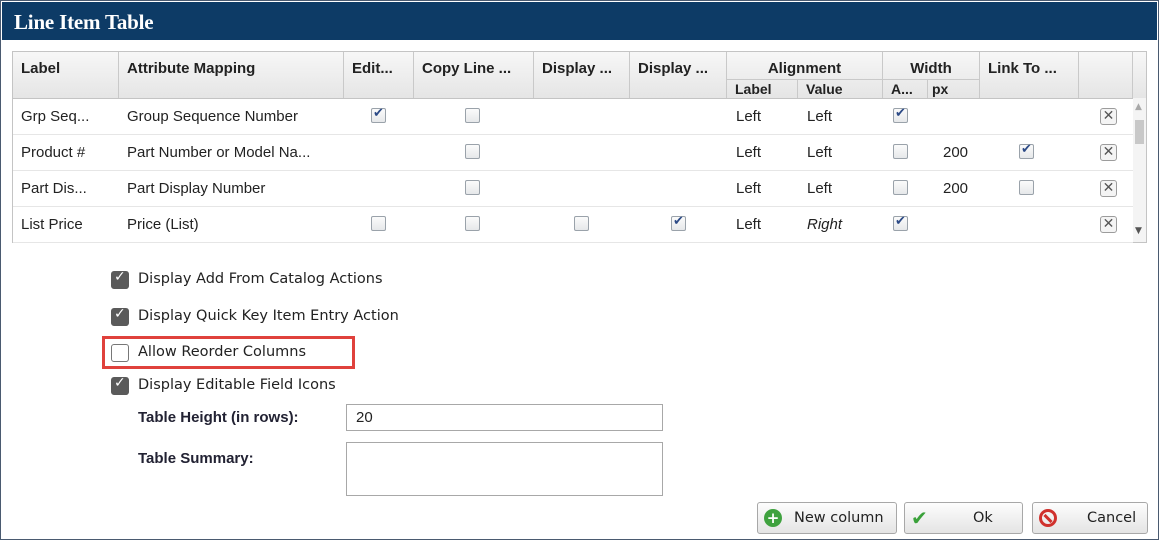  I want to click on table-row: Grp Seq... Group Sequence Number Left Left ✕, so click(573, 117).